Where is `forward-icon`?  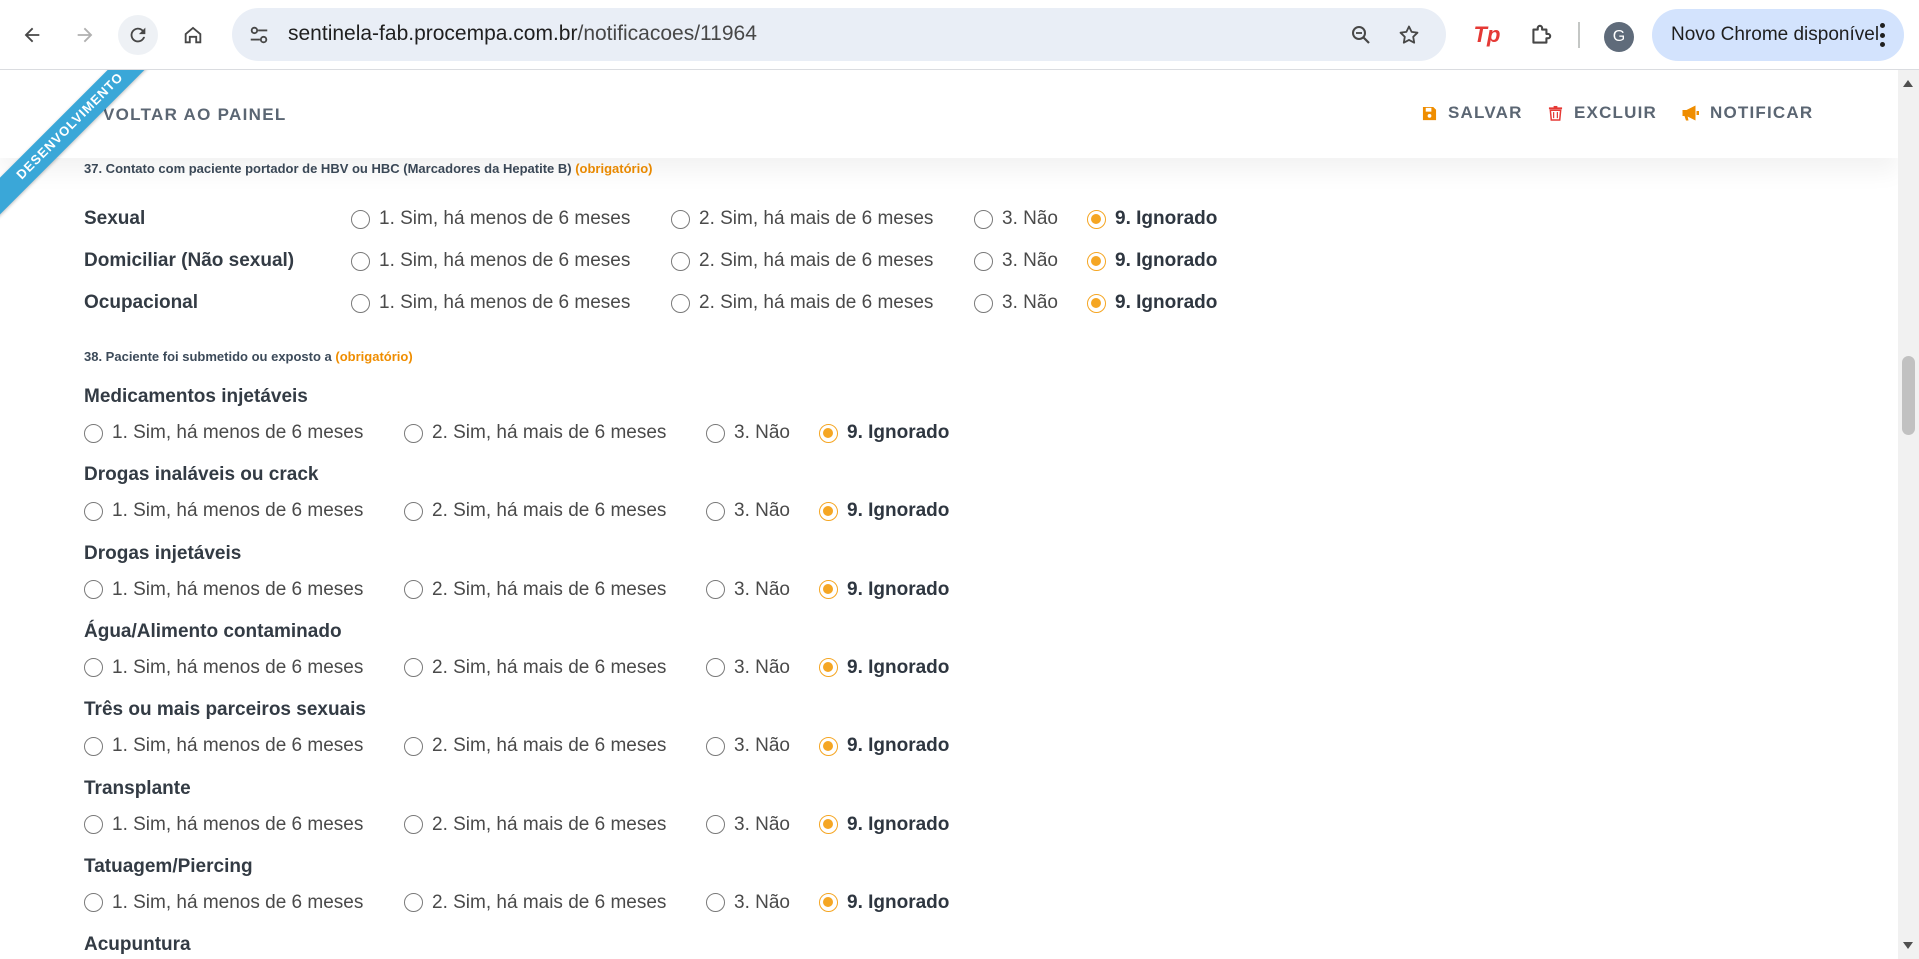
forward-icon is located at coordinates (85, 35).